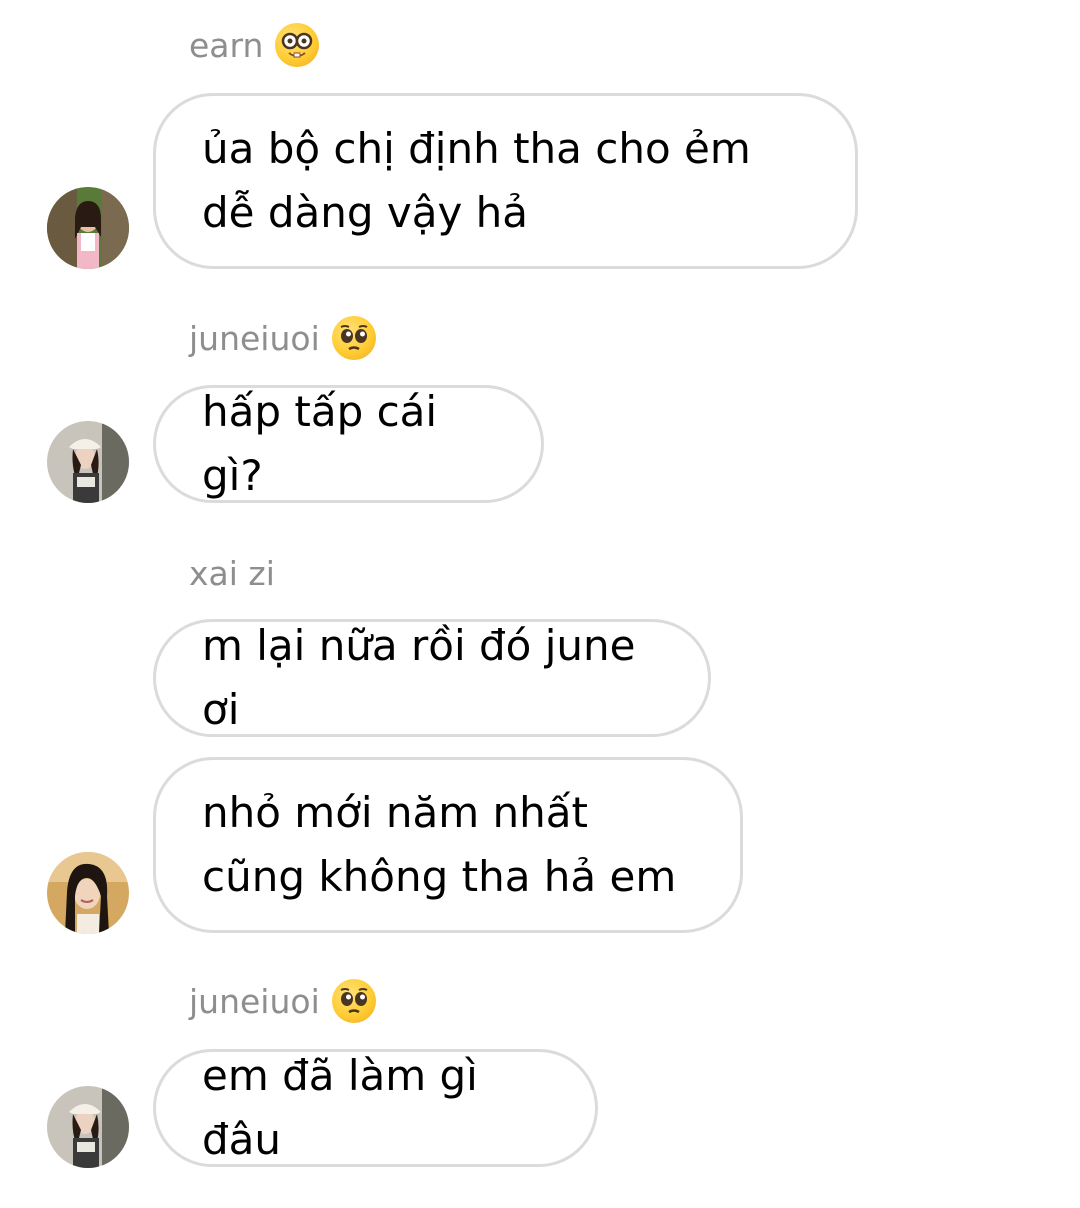 Image resolution: width=1080 pixels, height=1208 pixels. What do you see at coordinates (340, 1107) in the screenshot?
I see `message-text: em đã làm gì đâu` at bounding box center [340, 1107].